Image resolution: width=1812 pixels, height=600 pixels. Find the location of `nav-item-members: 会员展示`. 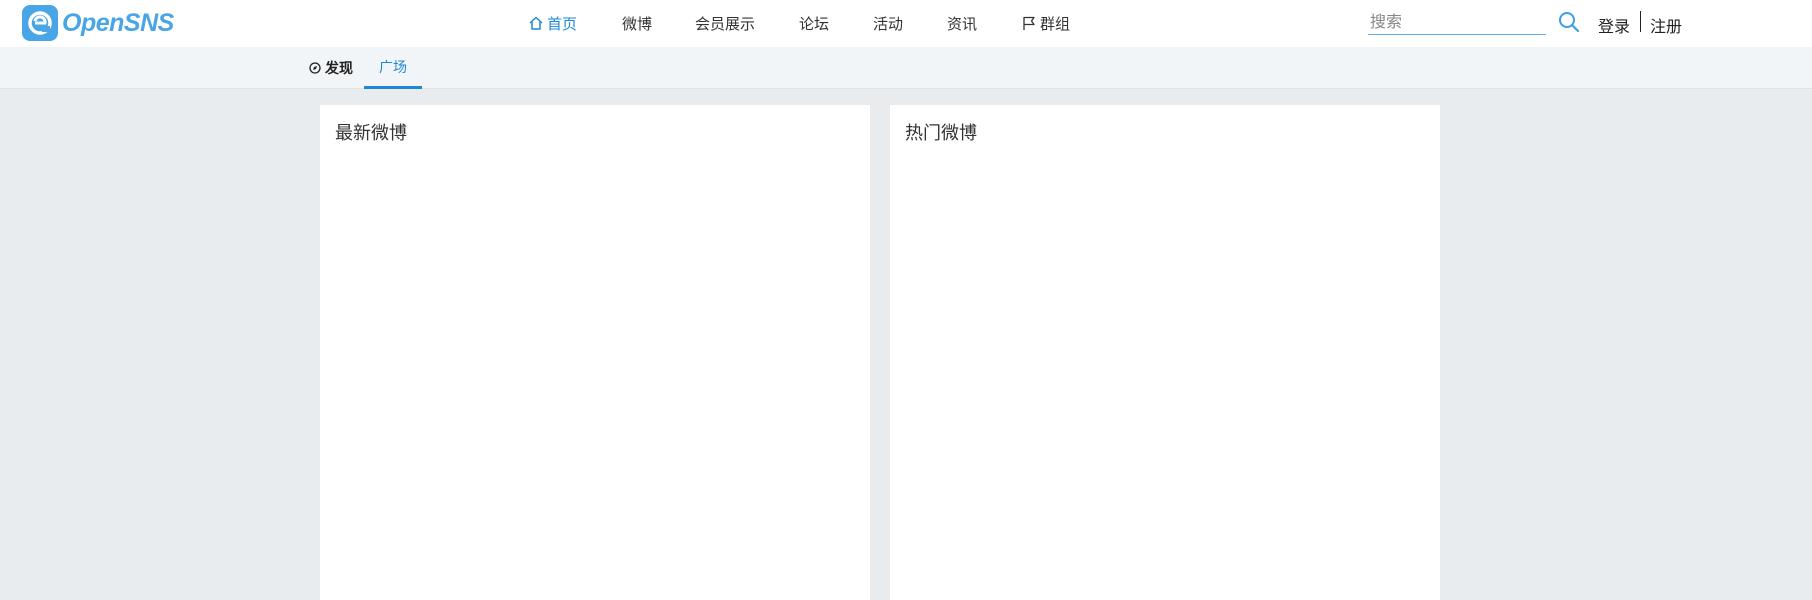

nav-item-members: 会员展示 is located at coordinates (725, 23).